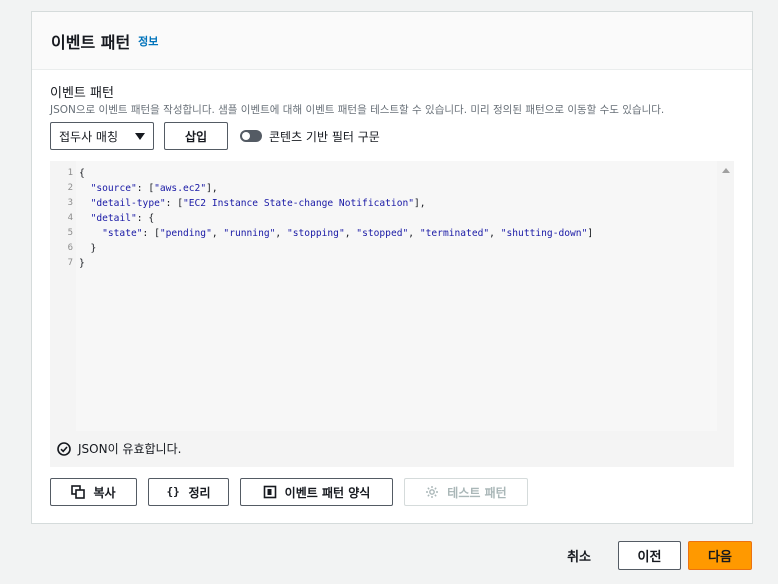 Image resolution: width=778 pixels, height=584 pixels. What do you see at coordinates (122, 218) in the screenshot?
I see `code-line: "detail": {` at bounding box center [122, 218].